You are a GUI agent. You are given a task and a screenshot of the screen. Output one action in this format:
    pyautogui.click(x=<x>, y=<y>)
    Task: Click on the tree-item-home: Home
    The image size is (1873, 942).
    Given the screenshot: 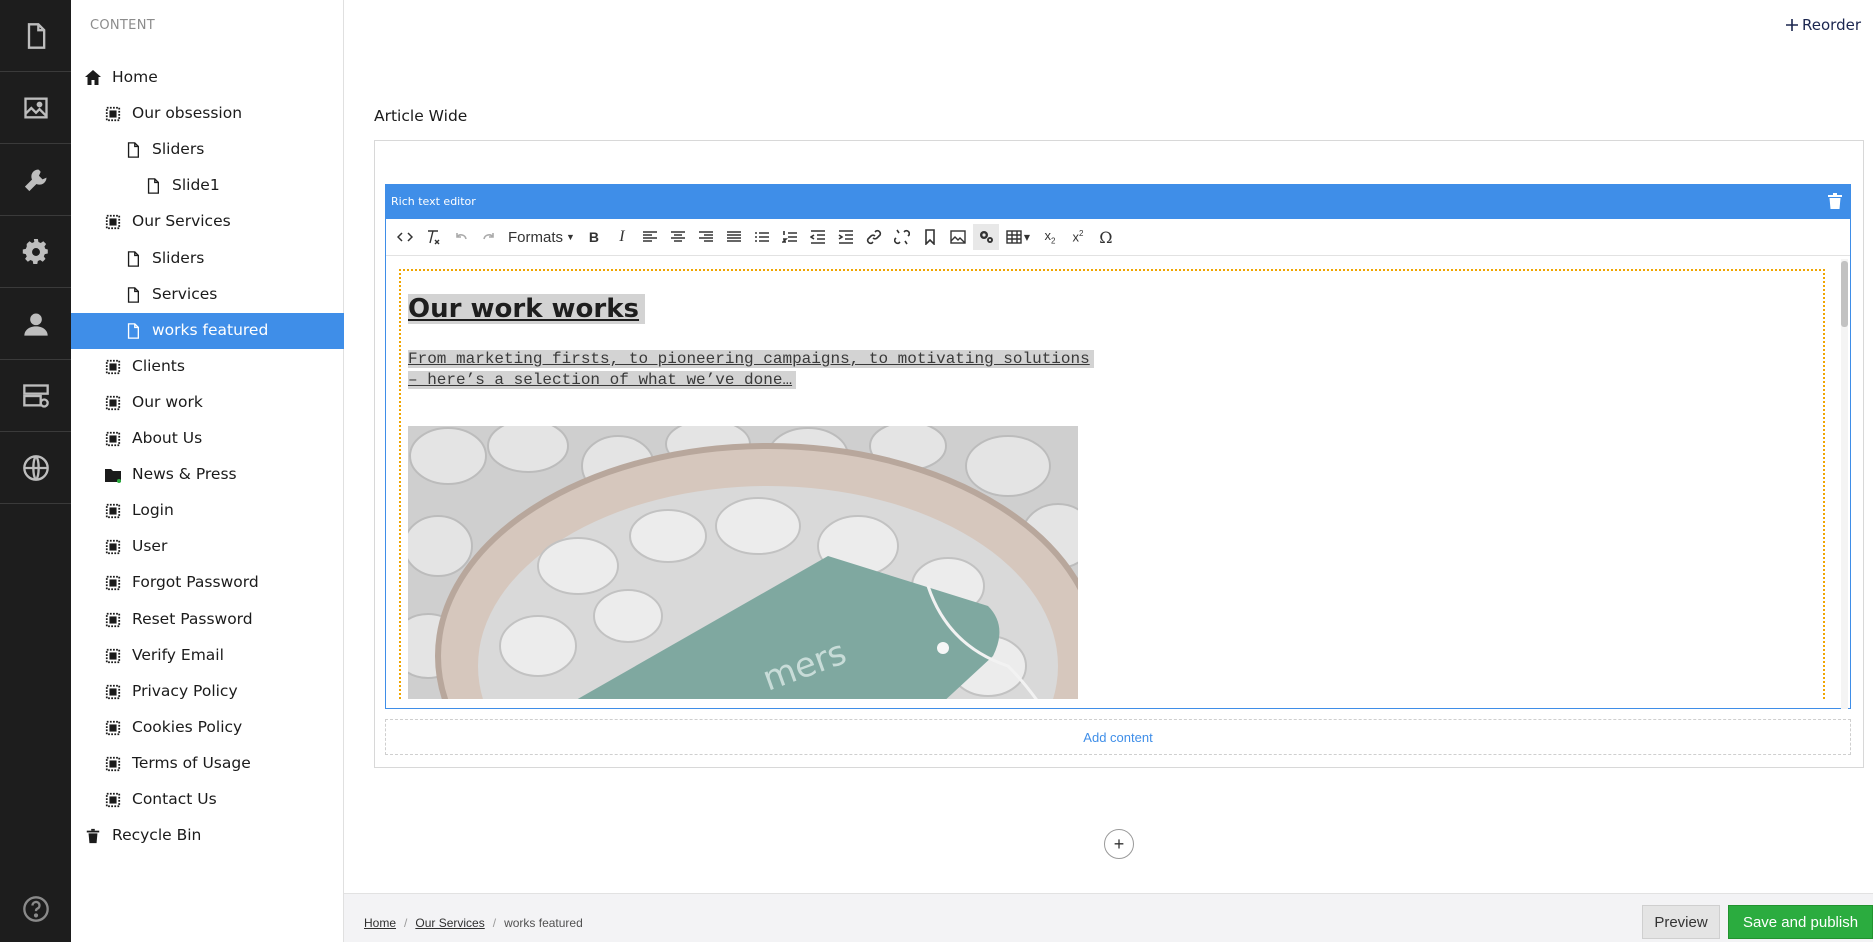 What is the action you would take?
    pyautogui.click(x=207, y=78)
    